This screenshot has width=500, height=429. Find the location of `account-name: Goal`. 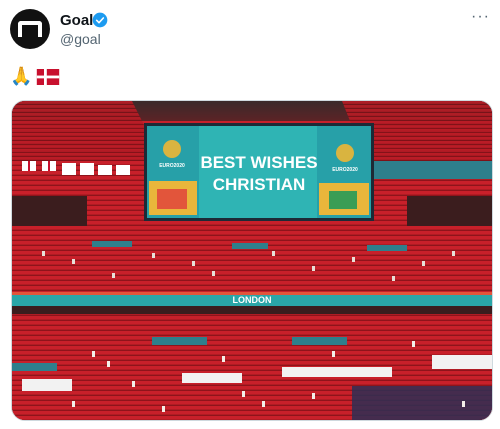

account-name: Goal is located at coordinates (76, 20).